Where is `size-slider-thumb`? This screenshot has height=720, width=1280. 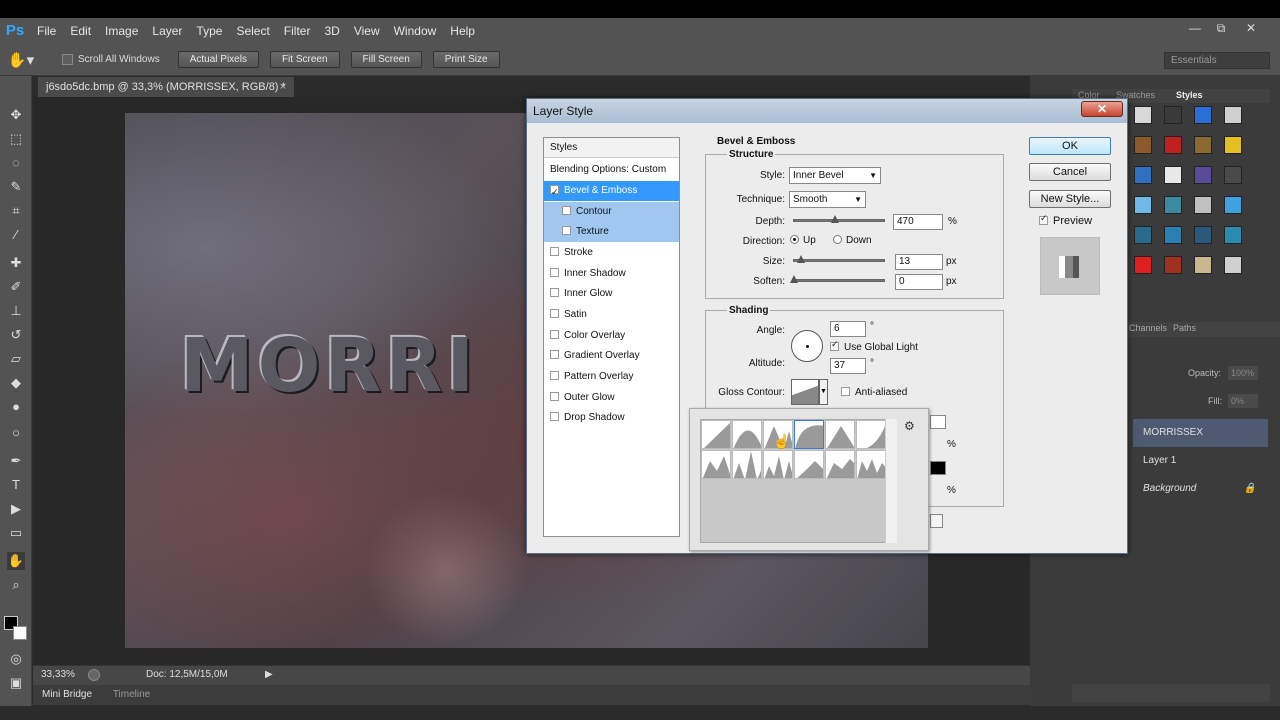 size-slider-thumb is located at coordinates (801, 259).